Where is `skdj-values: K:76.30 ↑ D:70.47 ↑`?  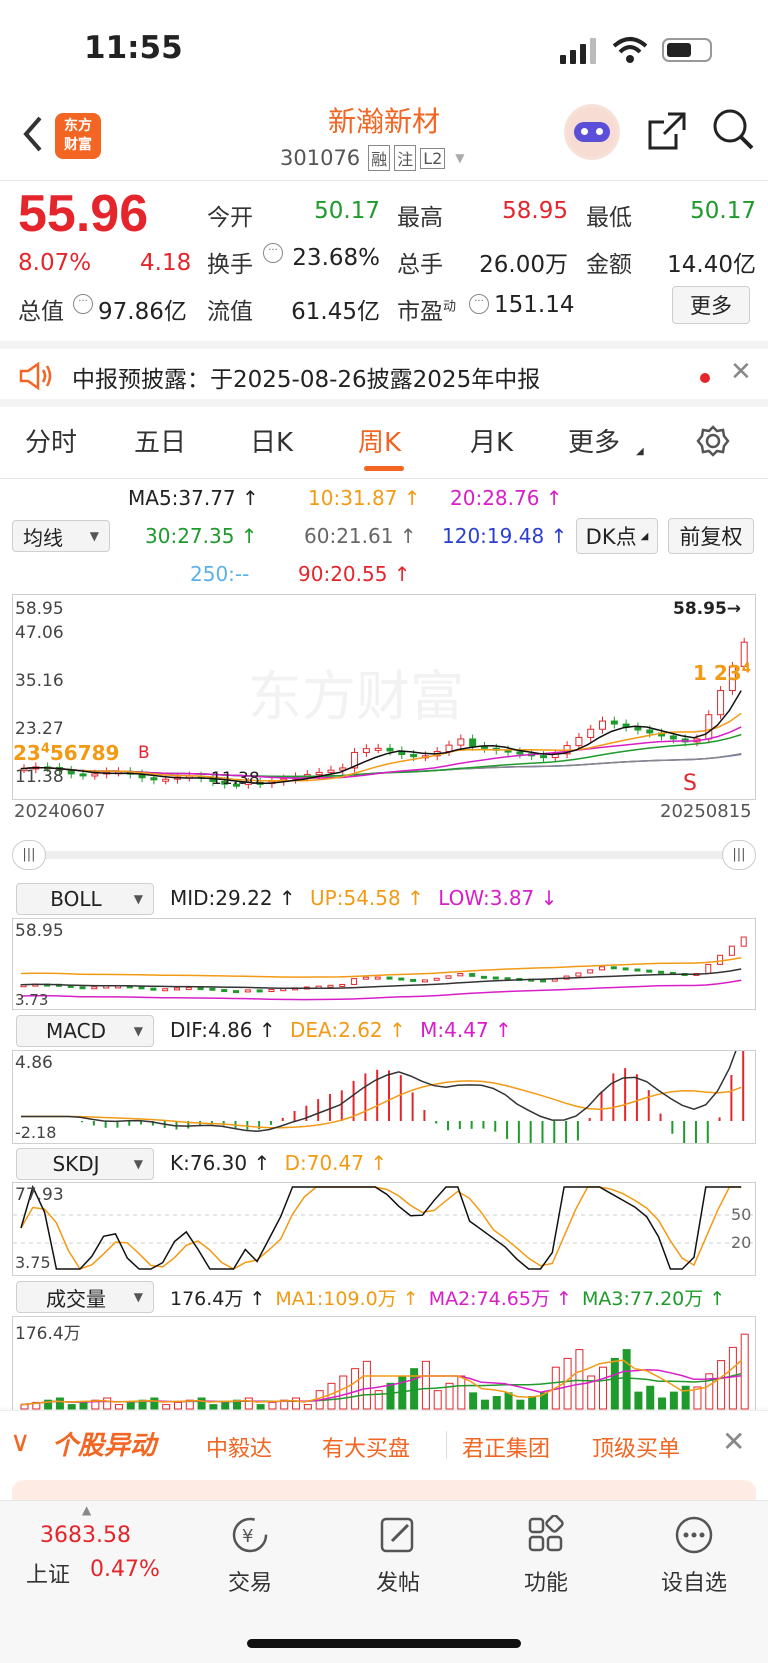 skdj-values: K:76.30 ↑ D:70.47 ↑ is located at coordinates (279, 1163).